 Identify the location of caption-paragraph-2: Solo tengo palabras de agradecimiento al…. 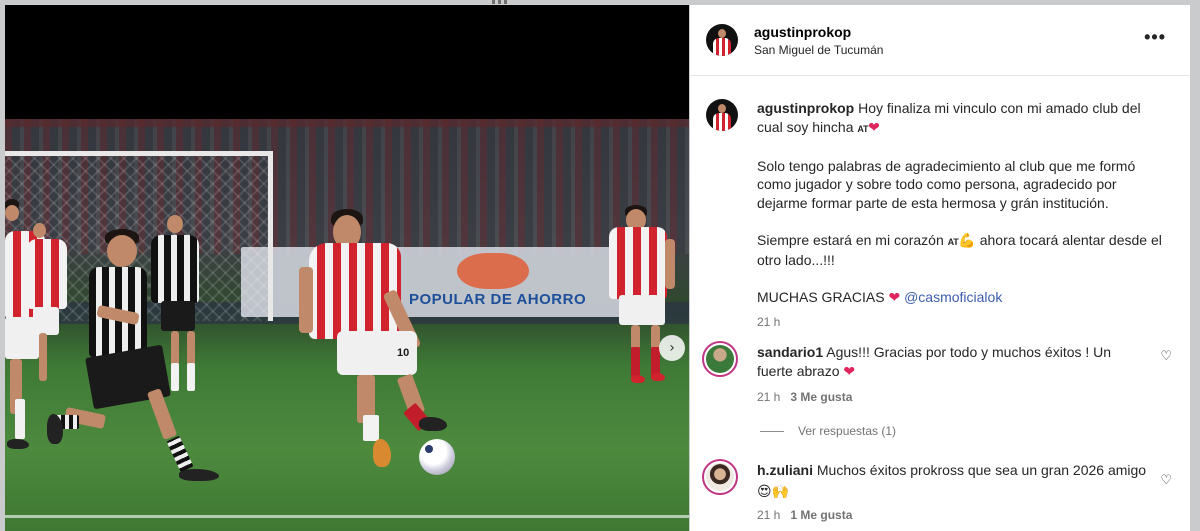
(946, 184).